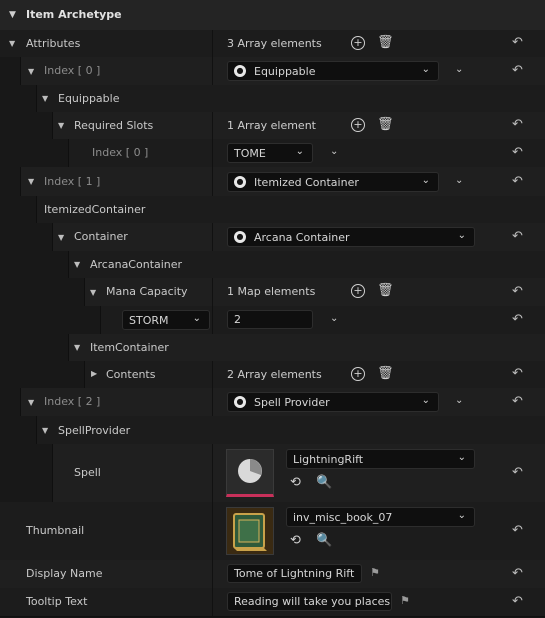  Describe the element at coordinates (272, 375) in the screenshot. I see `contents-row: ▶ Contents 2 Array elements + 🗑 ↶` at that location.